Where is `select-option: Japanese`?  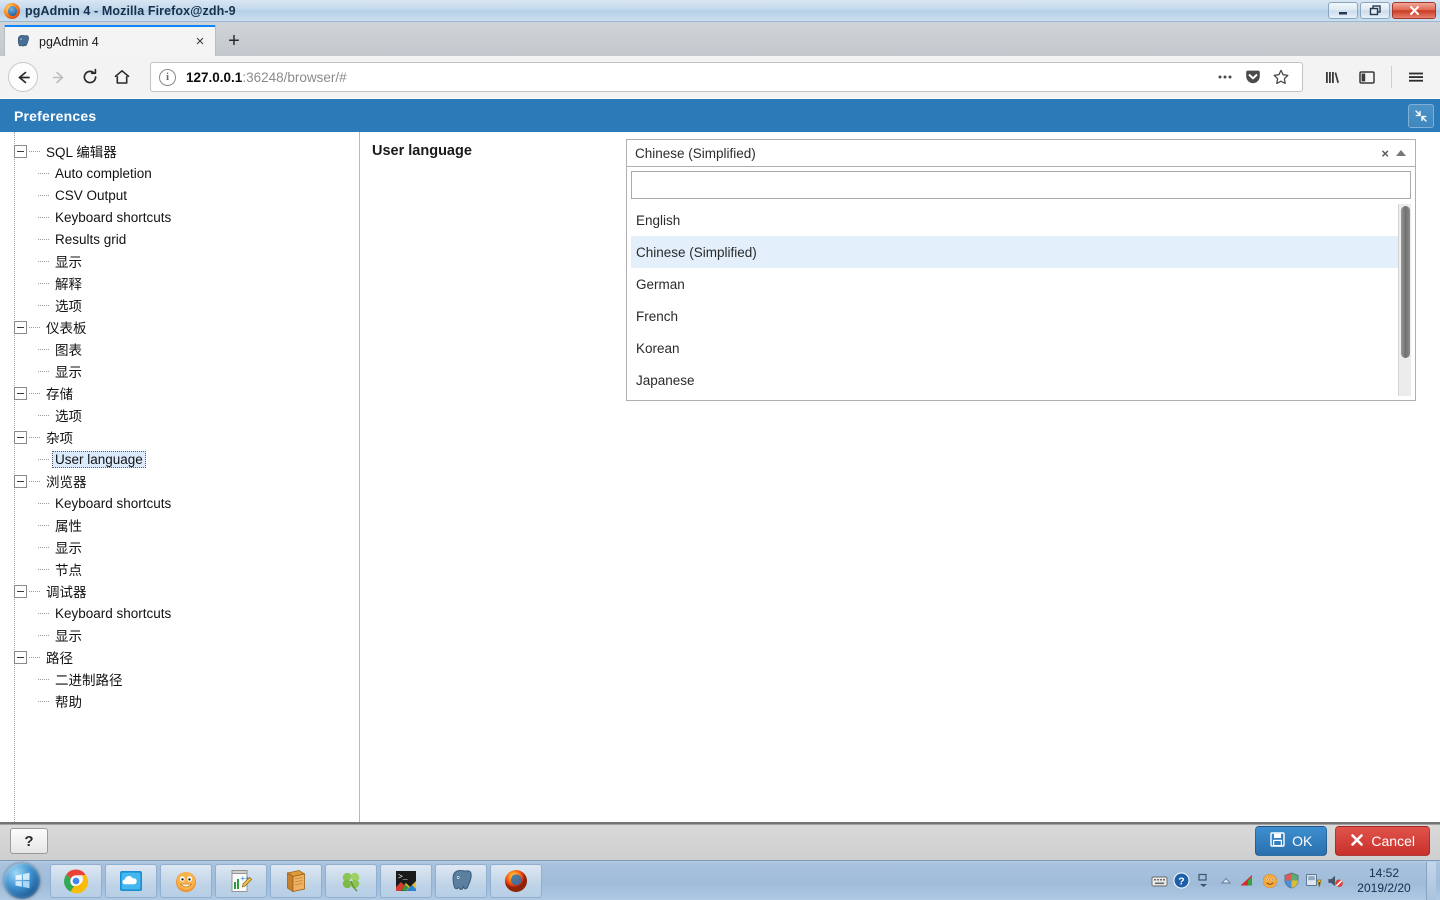 select-option: Japanese is located at coordinates (1021, 380).